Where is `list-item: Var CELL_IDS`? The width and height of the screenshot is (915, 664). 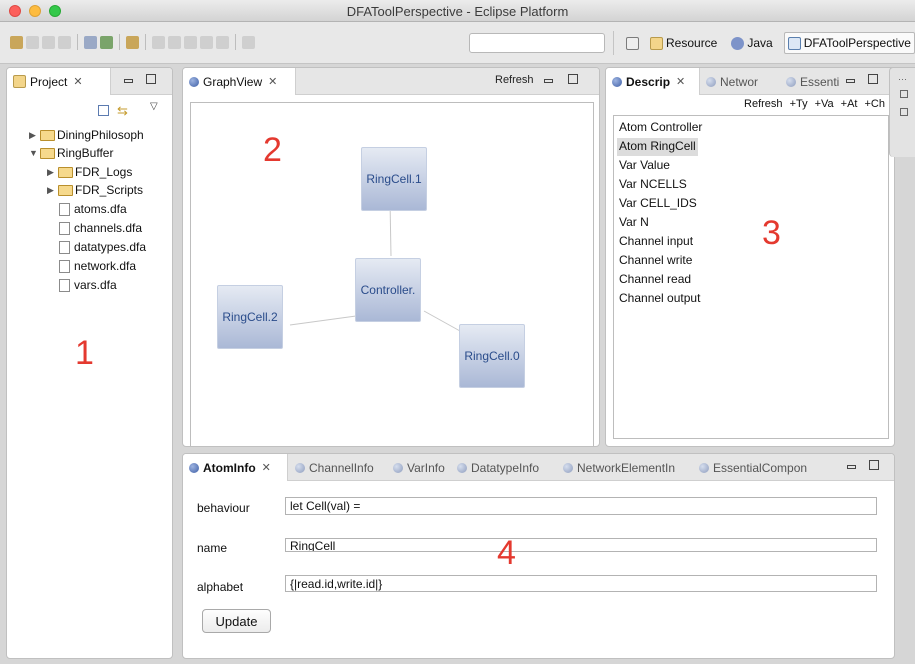 list-item: Var CELL_IDS is located at coordinates (658, 204).